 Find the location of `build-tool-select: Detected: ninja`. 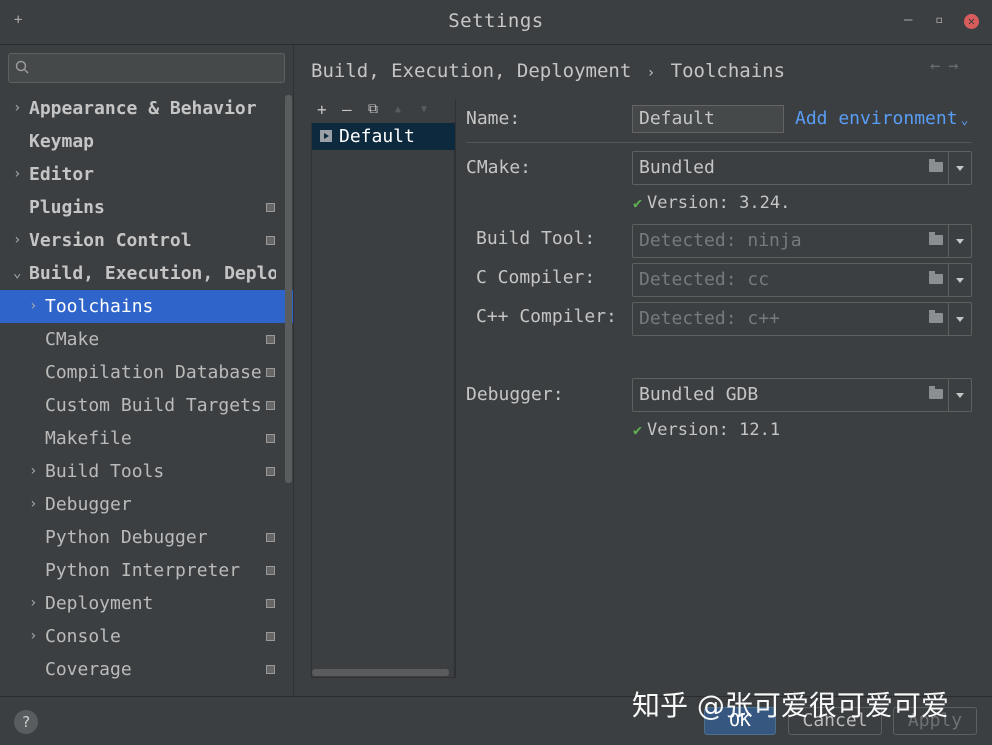

build-tool-select: Detected: ninja is located at coordinates (802, 241).